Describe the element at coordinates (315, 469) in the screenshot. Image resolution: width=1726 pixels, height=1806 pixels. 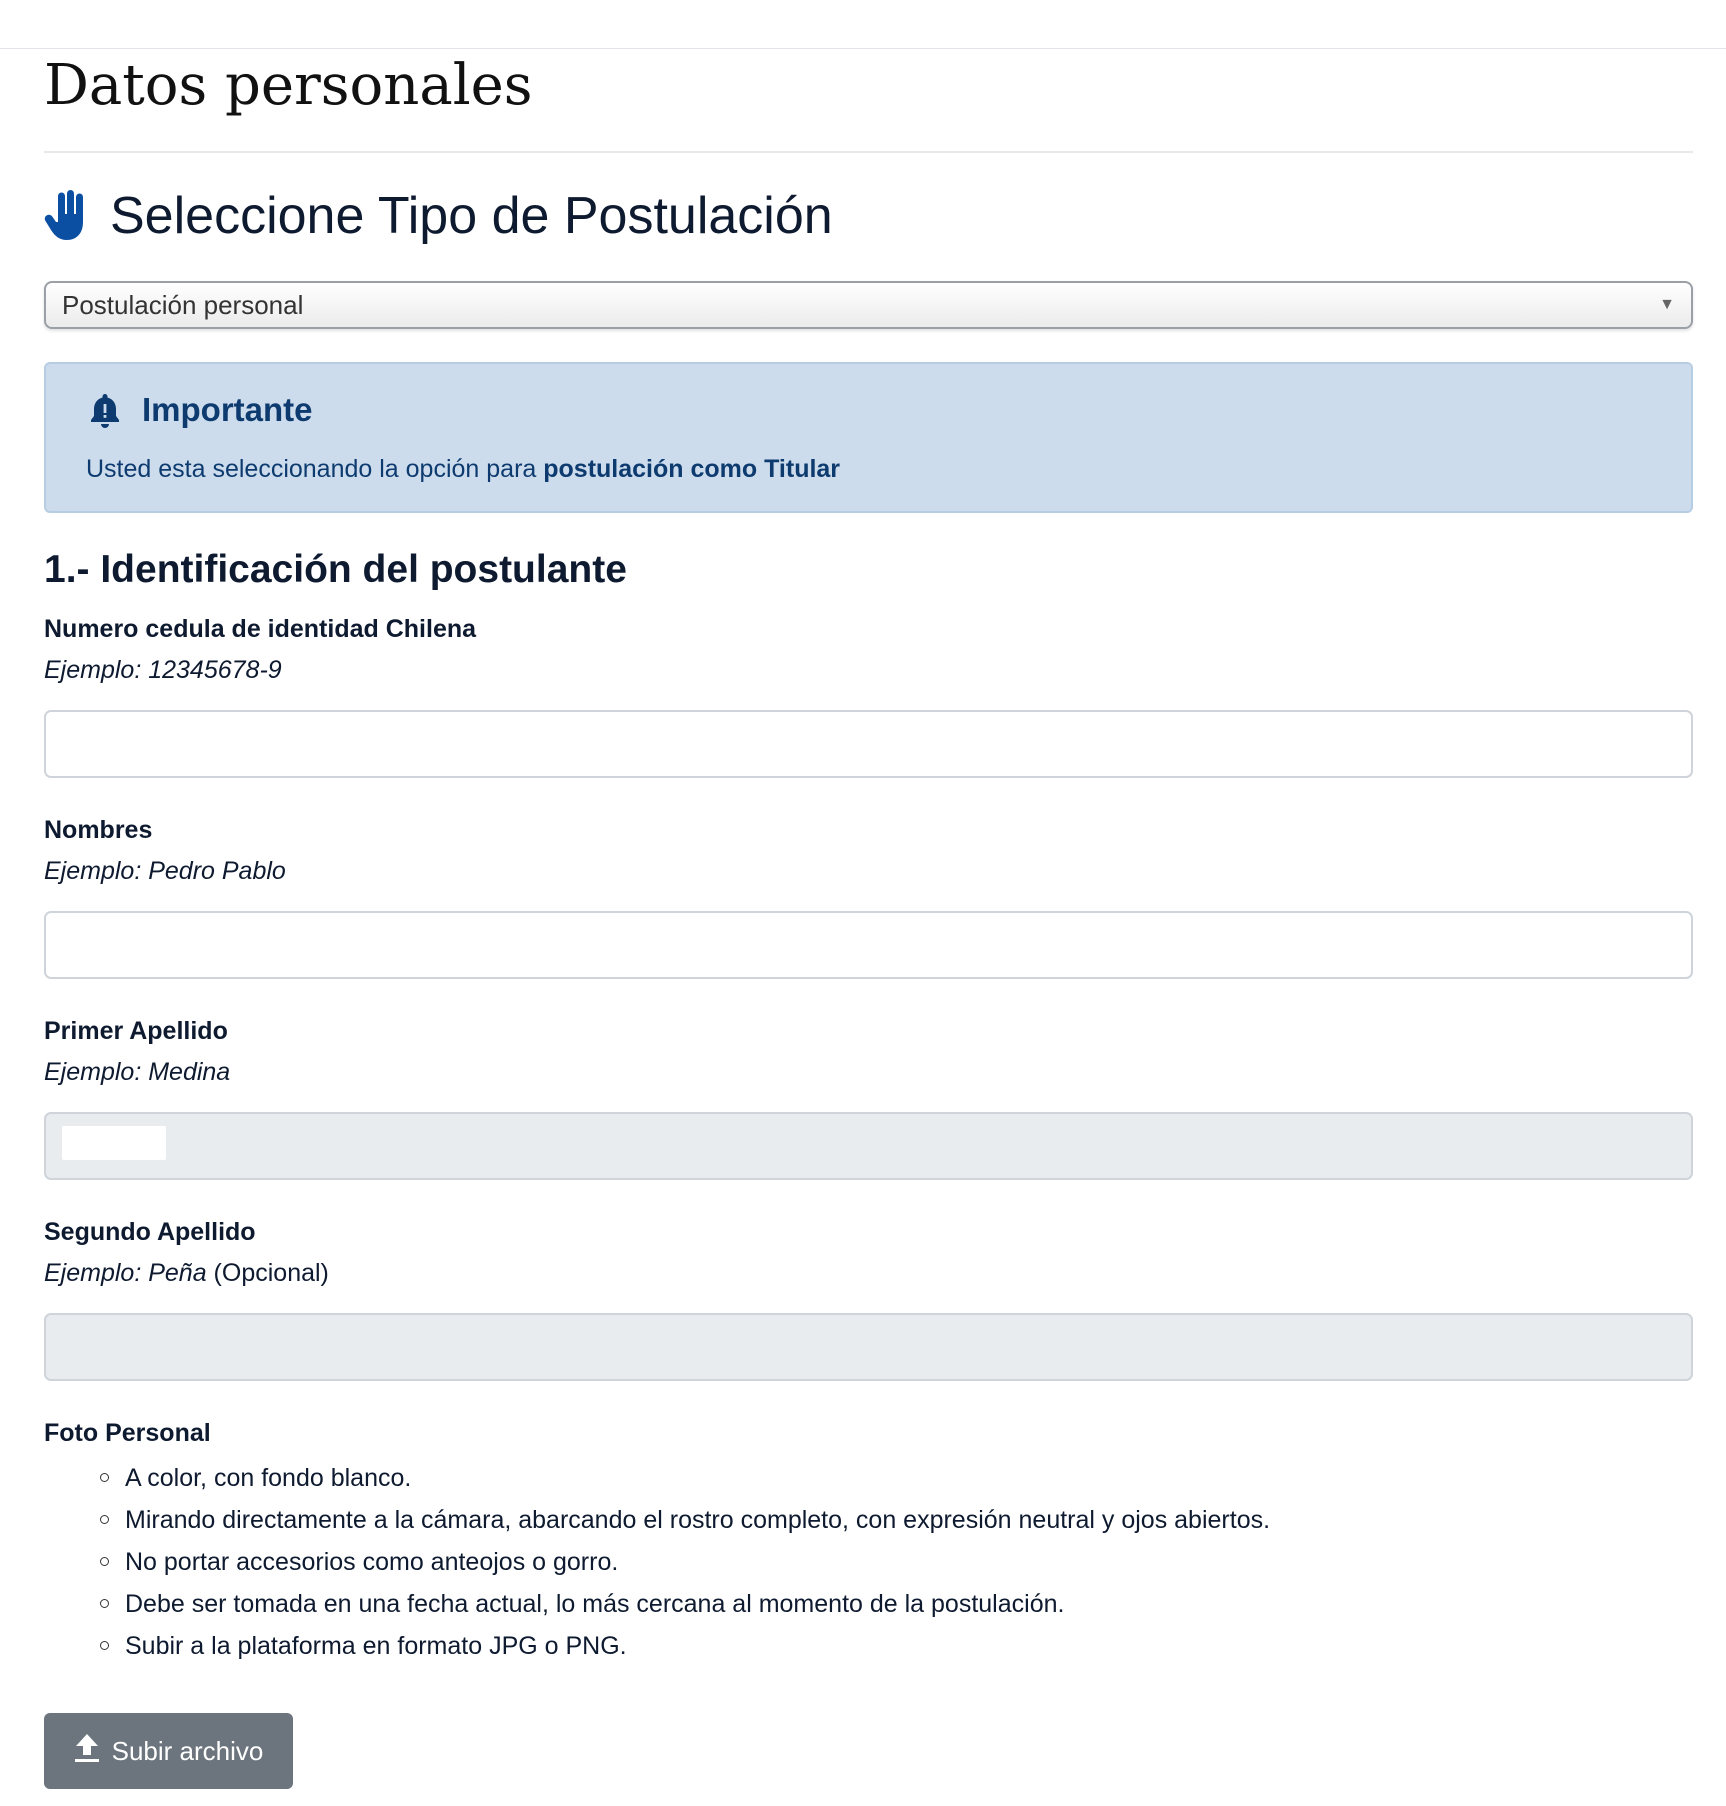
I see `alert-message-text: Usted esta seleccionando la opción para` at that location.